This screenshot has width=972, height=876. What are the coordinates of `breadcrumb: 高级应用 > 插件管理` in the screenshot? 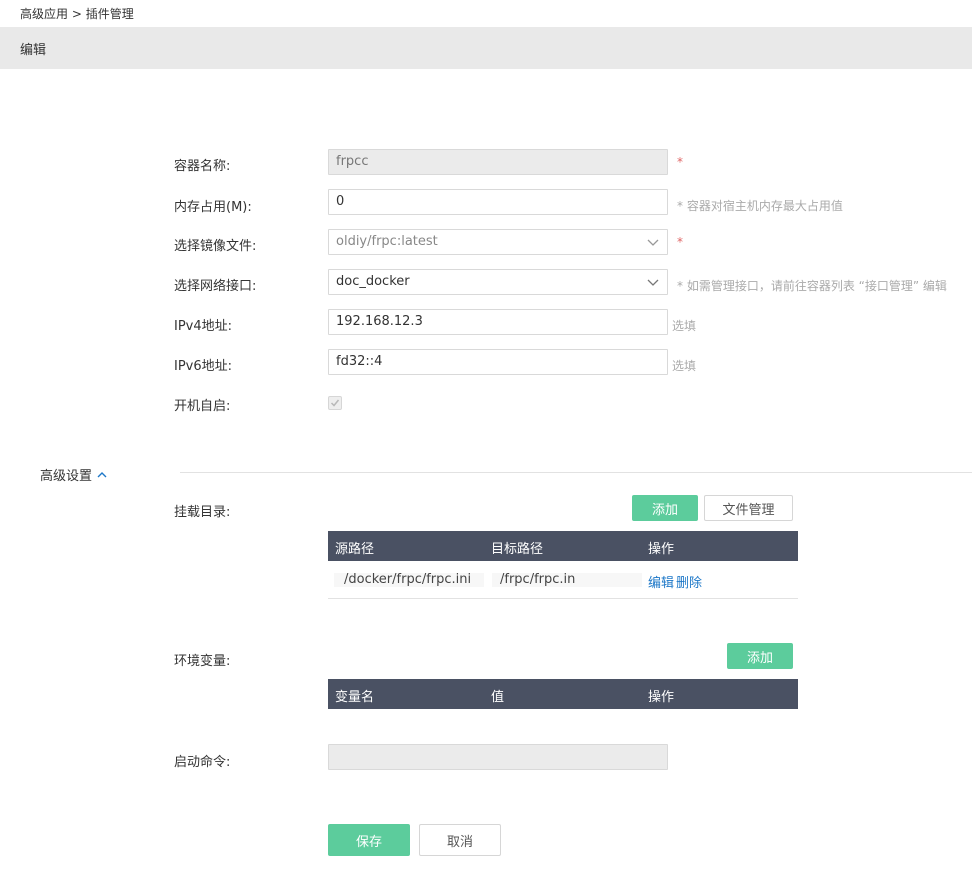 It's located at (77, 13).